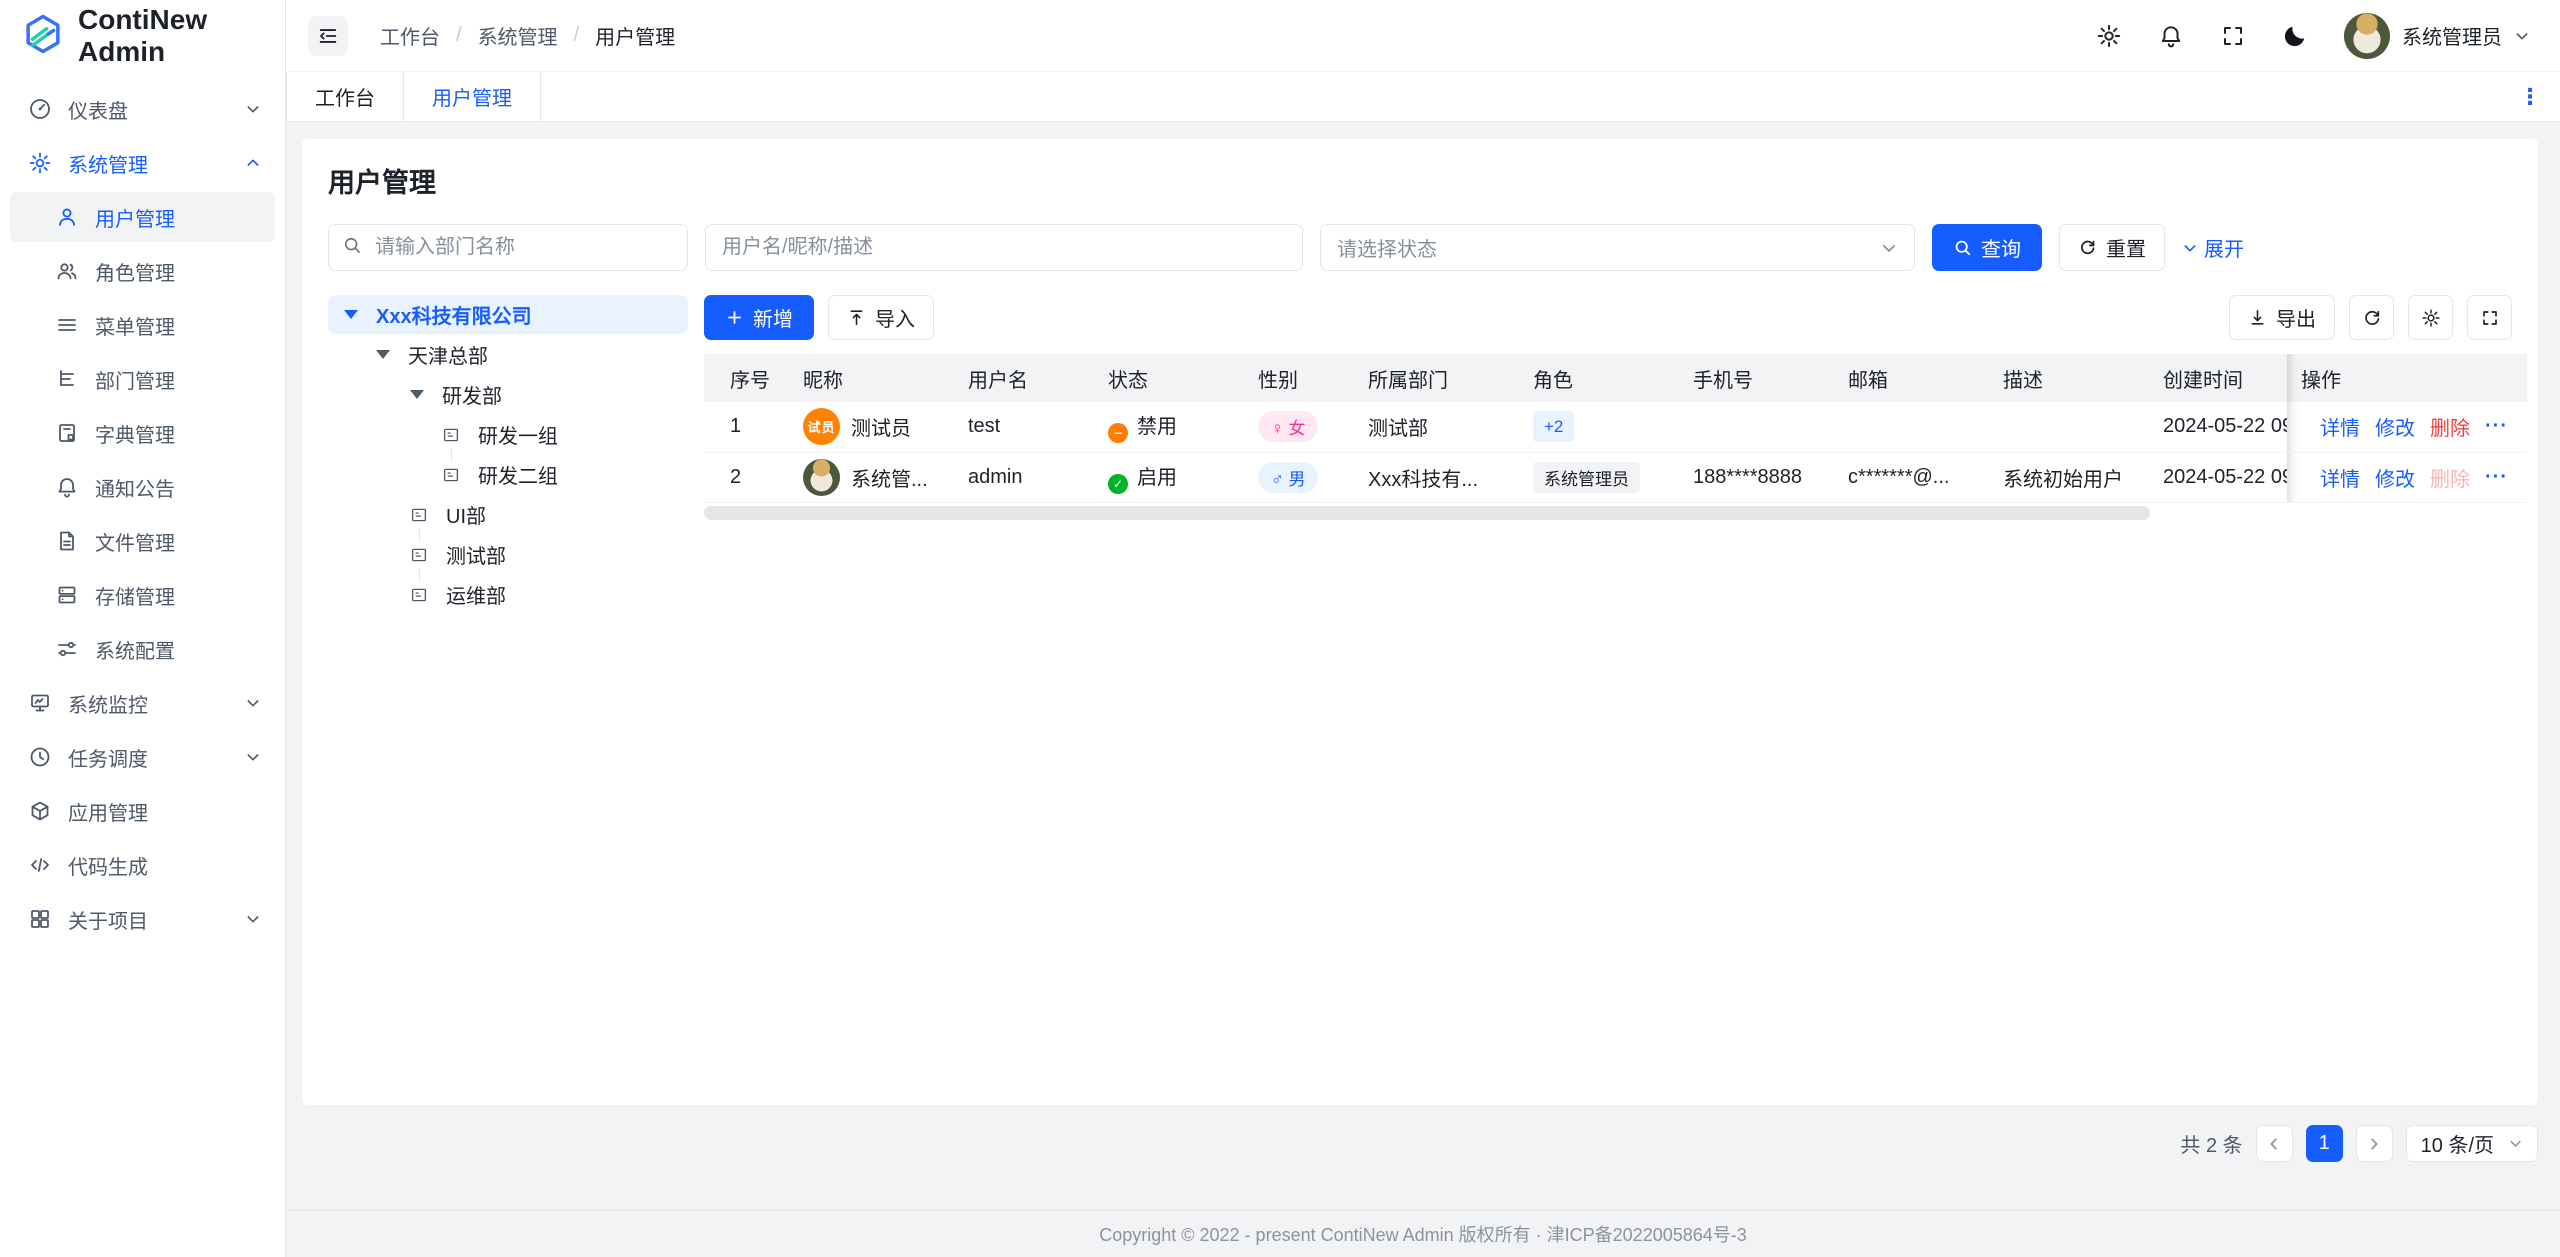 This screenshot has width=2560, height=1257. Describe the element at coordinates (1004, 247) in the screenshot. I see `keyword-input` at that location.